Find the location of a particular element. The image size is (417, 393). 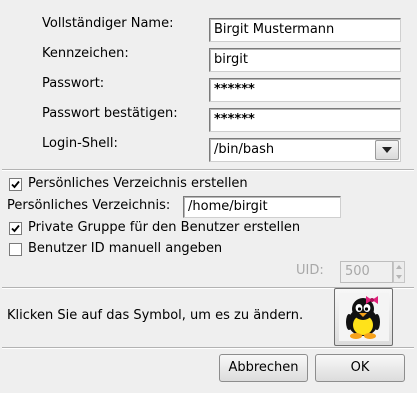

login-label: Kennzeichen: is located at coordinates (85, 53).